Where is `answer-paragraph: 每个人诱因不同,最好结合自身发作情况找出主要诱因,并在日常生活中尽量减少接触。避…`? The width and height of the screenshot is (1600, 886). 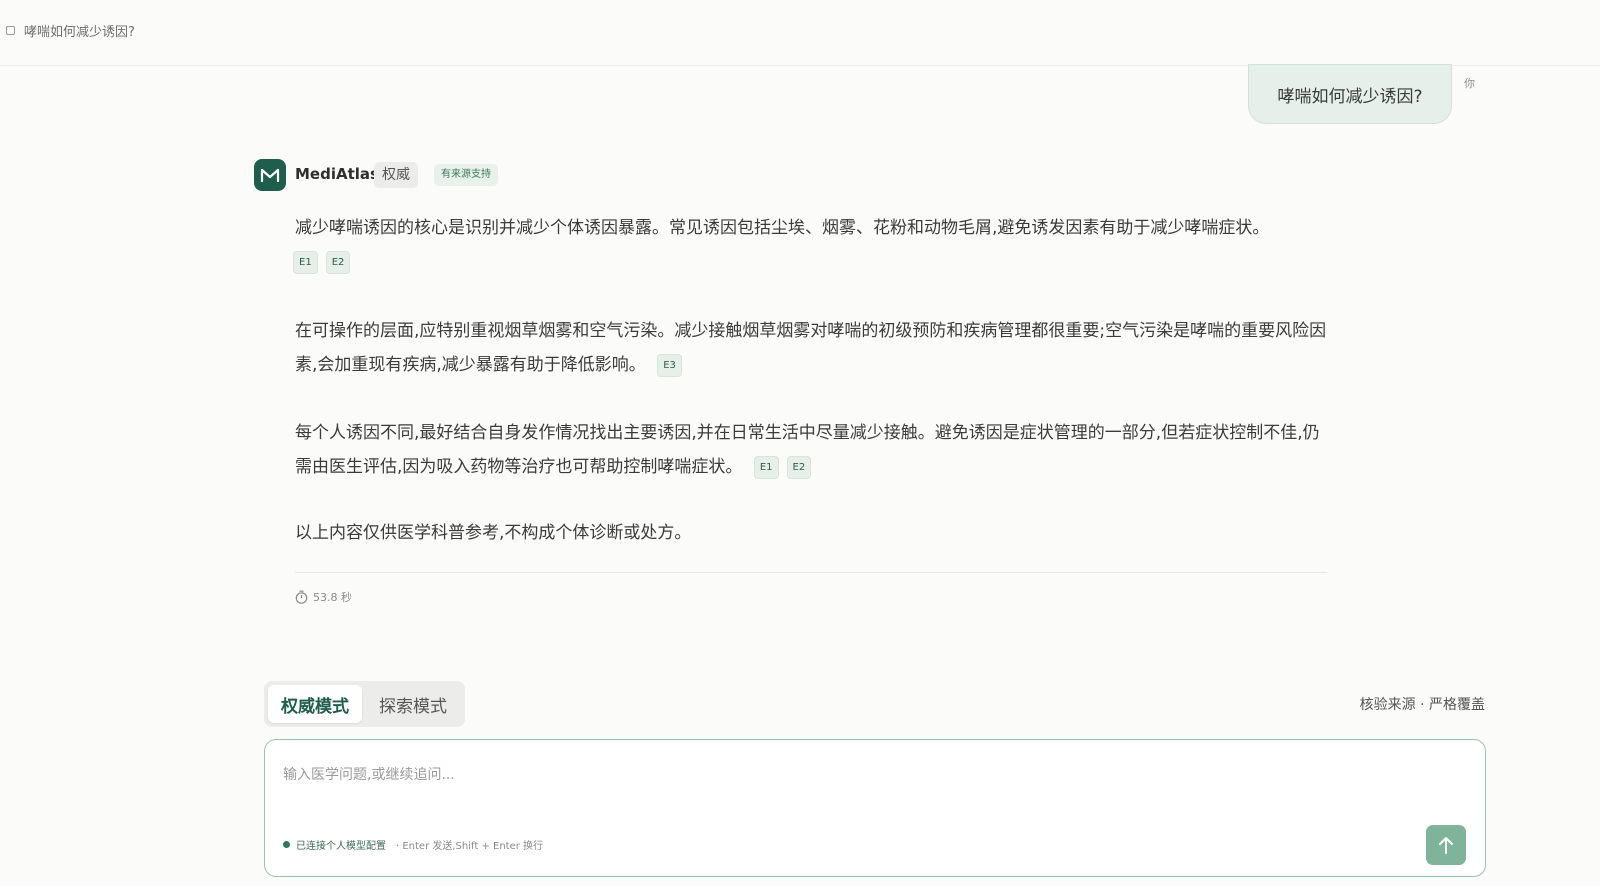
answer-paragraph: 每个人诱因不同,最好结合自身发作情况找出主要诱因,并在日常生活中尽量减少接触。避… is located at coordinates (811, 450).